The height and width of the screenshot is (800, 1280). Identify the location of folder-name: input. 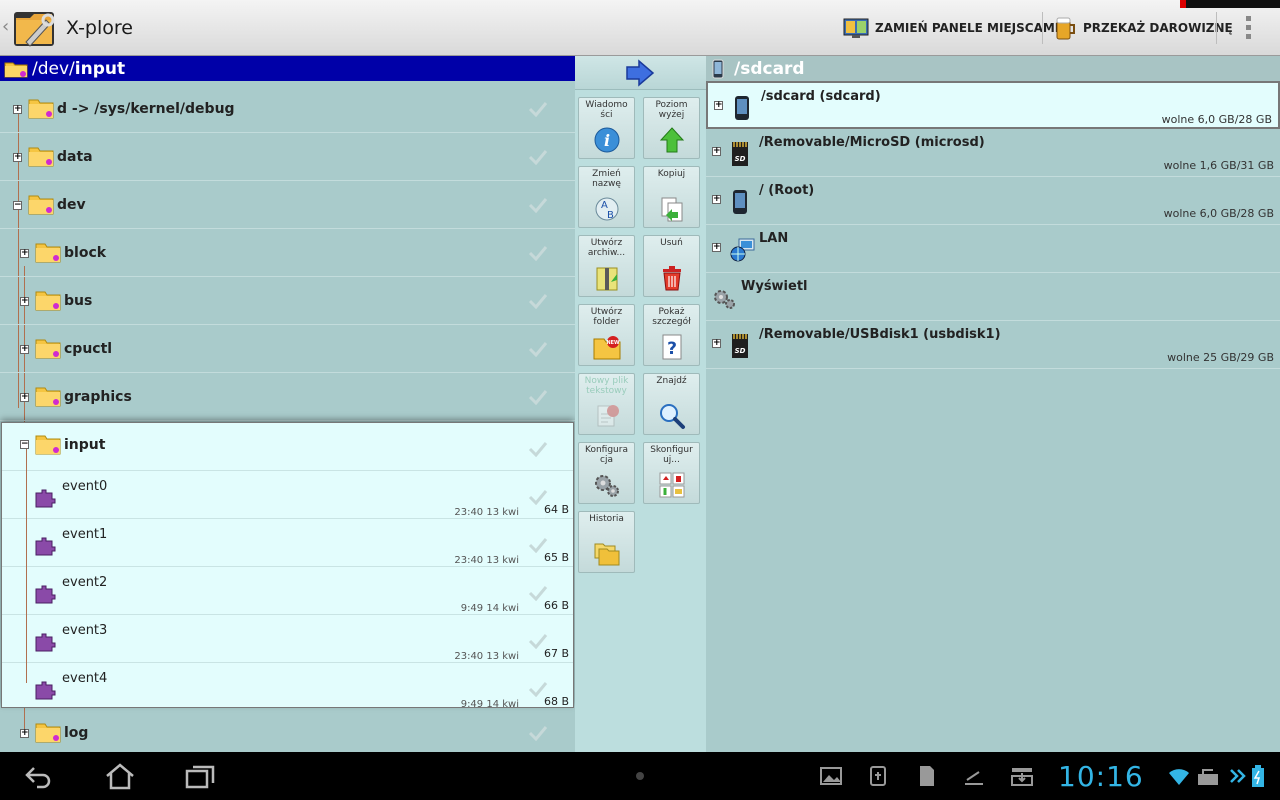
(85, 445).